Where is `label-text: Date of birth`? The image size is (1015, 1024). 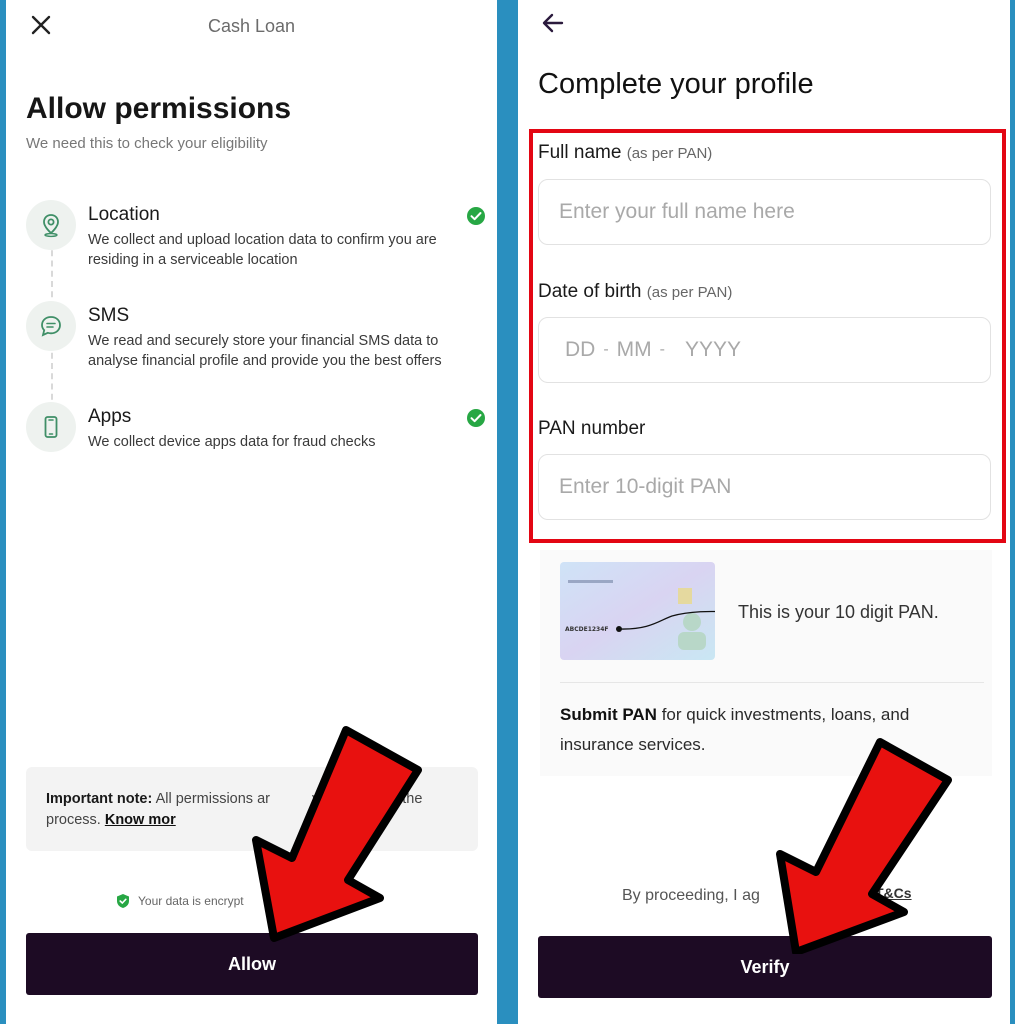
label-text: Date of birth is located at coordinates (590, 291).